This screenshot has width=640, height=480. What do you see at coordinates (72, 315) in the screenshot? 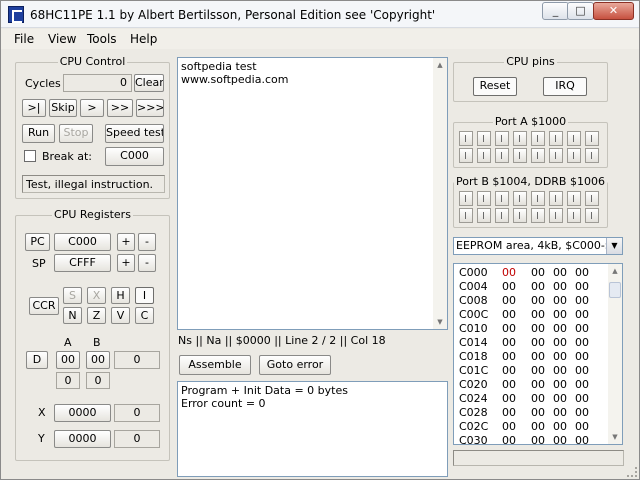
I see `flag-n-button: N` at bounding box center [72, 315].